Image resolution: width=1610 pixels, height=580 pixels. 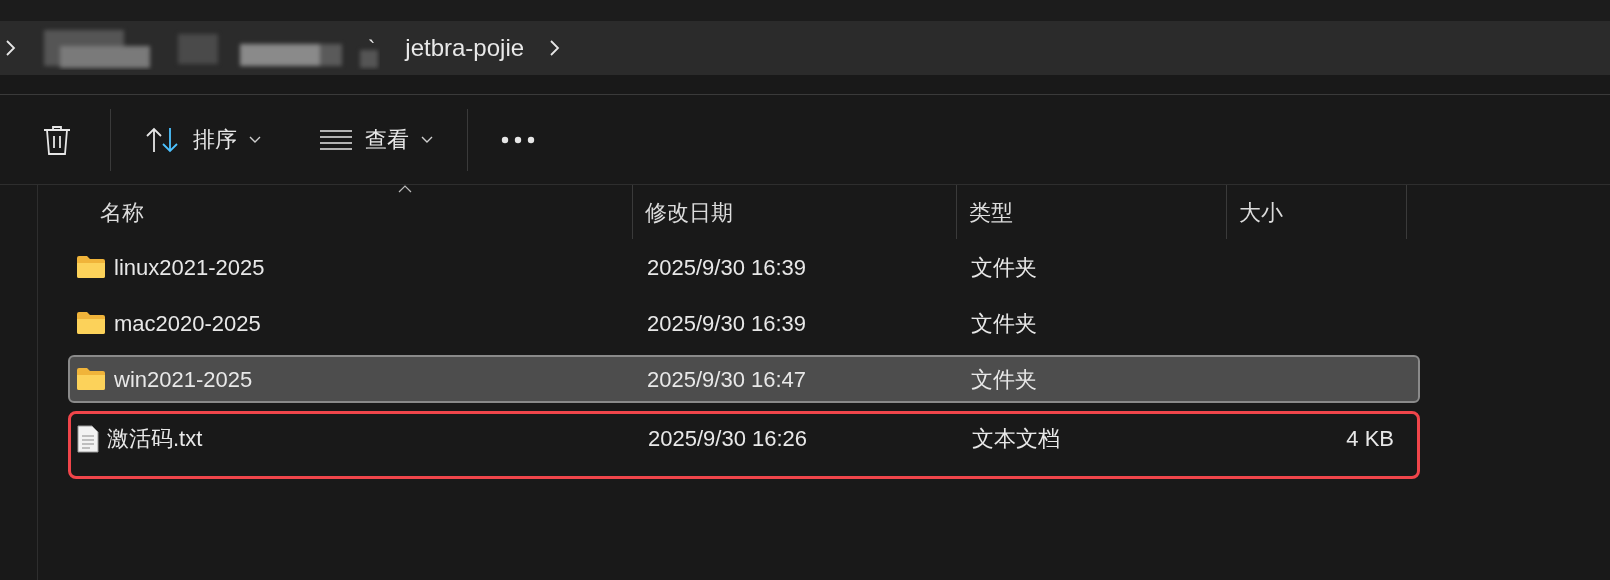 What do you see at coordinates (727, 379) in the screenshot?
I see `modified-date: 2025/9/30 16:47` at bounding box center [727, 379].